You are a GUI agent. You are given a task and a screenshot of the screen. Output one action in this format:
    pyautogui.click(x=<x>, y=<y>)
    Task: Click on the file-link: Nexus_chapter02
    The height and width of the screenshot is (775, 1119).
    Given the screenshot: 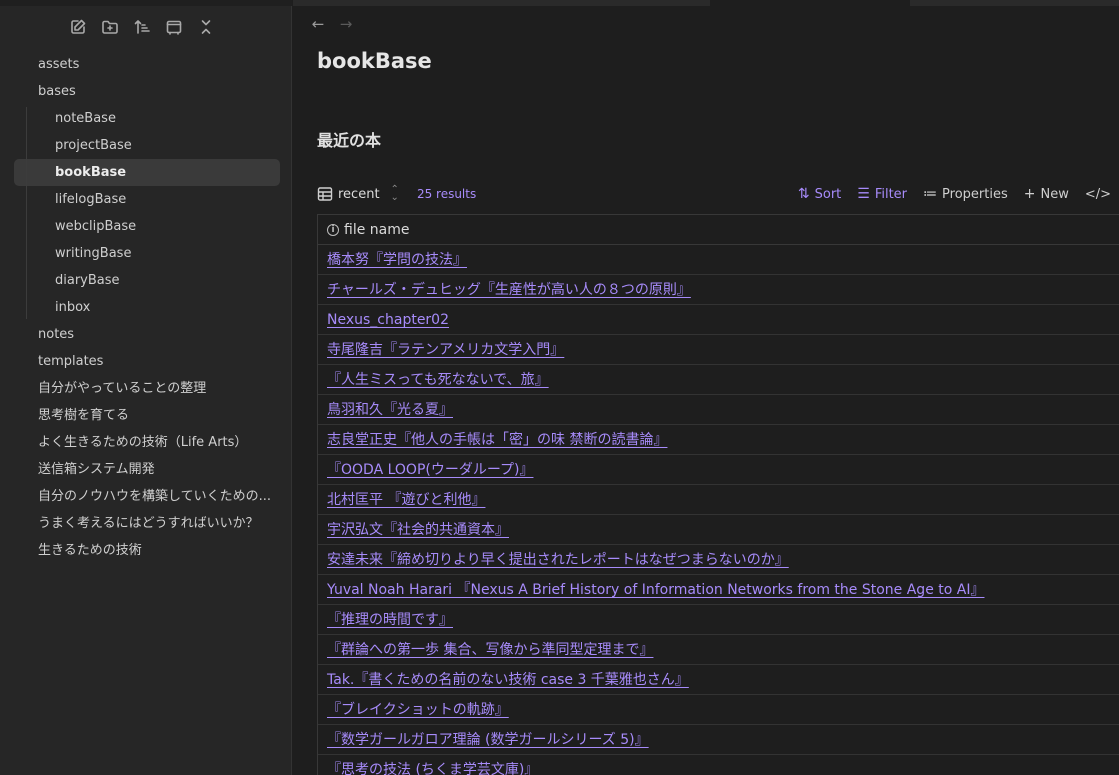 What is the action you would take?
    pyautogui.click(x=388, y=320)
    